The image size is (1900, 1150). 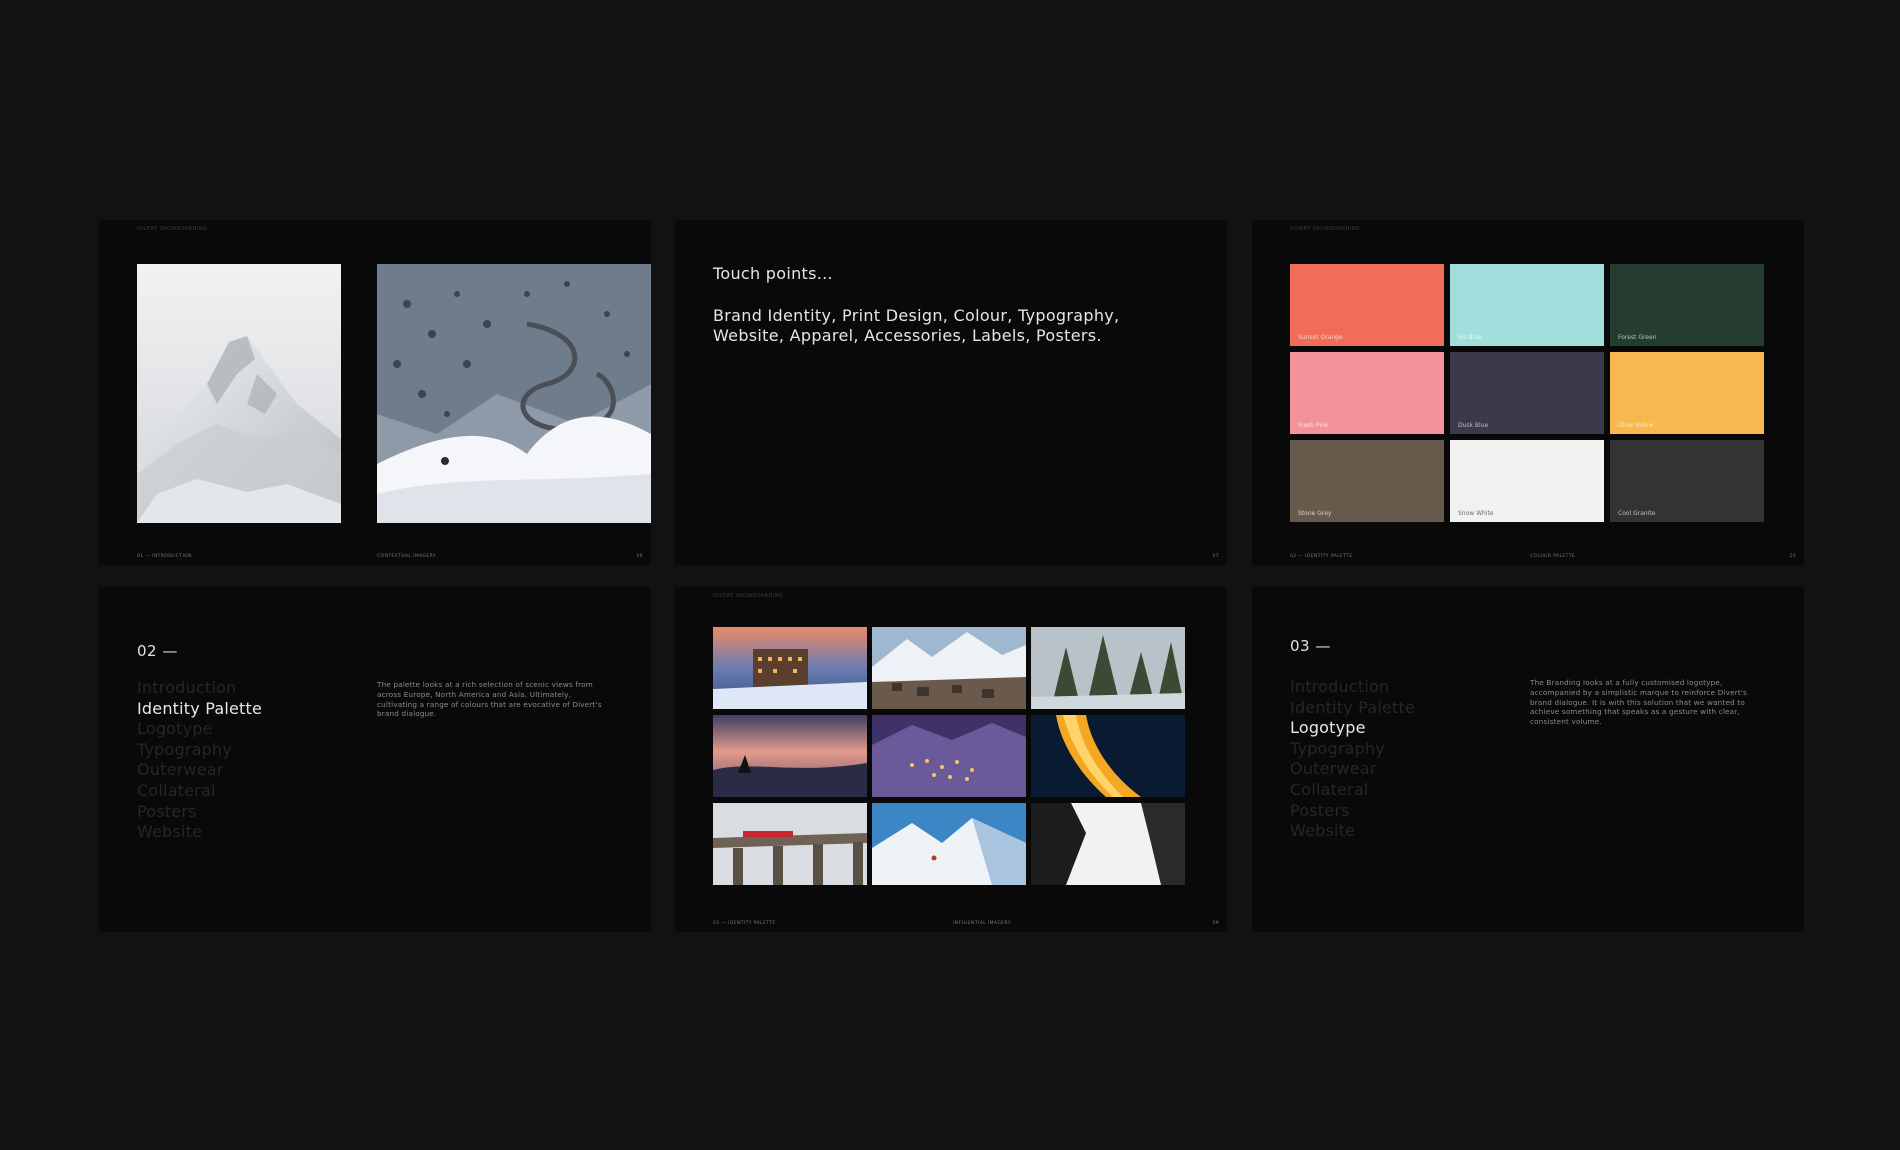 What do you see at coordinates (1553, 556) in the screenshot?
I see `footer-title: COLOUR PALETTE` at bounding box center [1553, 556].